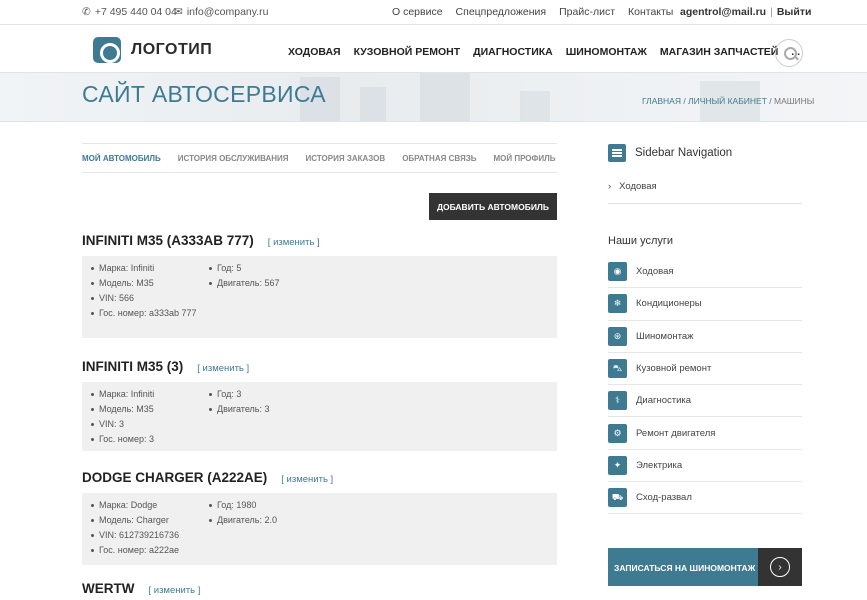  I want to click on car-details-right: Год: 3 Двигатель: 3, so click(234, 402).